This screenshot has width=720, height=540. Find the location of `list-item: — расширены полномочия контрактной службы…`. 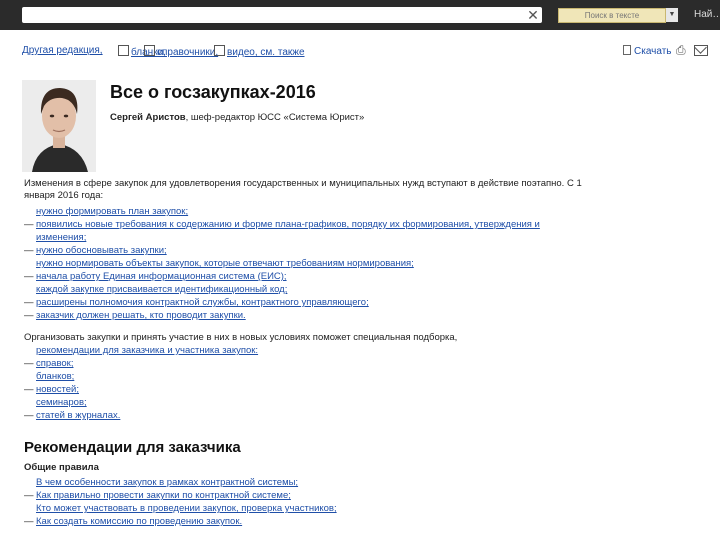

list-item: — расширены полномочия контрактной службы… is located at coordinates (196, 302).